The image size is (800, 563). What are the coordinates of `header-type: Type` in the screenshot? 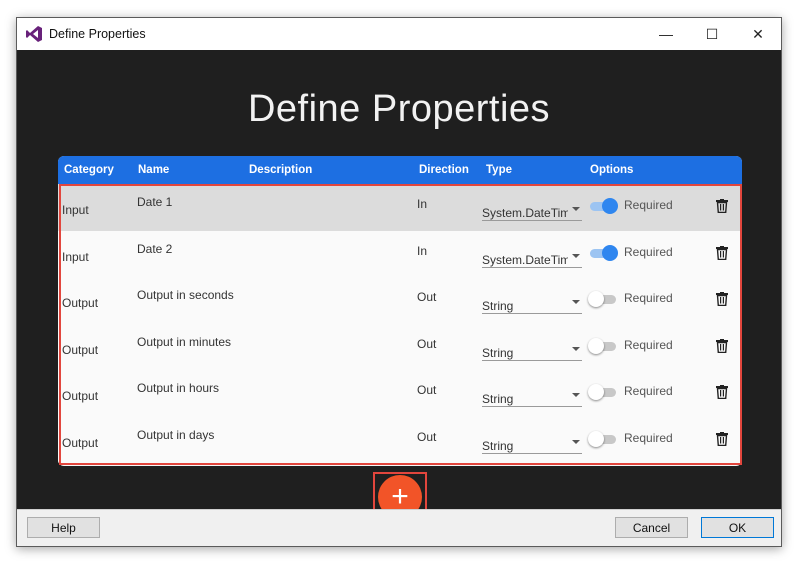 It's located at (499, 170).